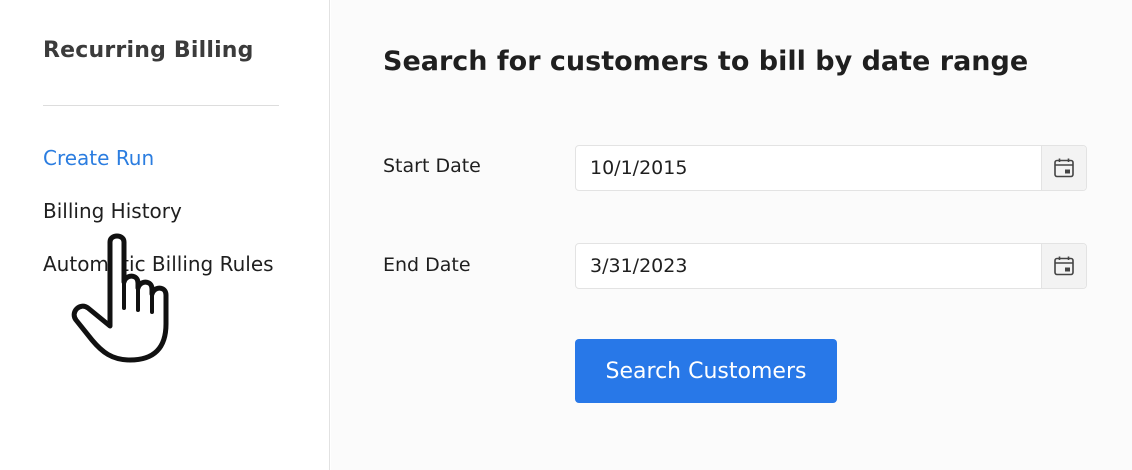 Image resolution: width=1132 pixels, height=470 pixels. I want to click on search-customers-button: Search Customers, so click(706, 371).